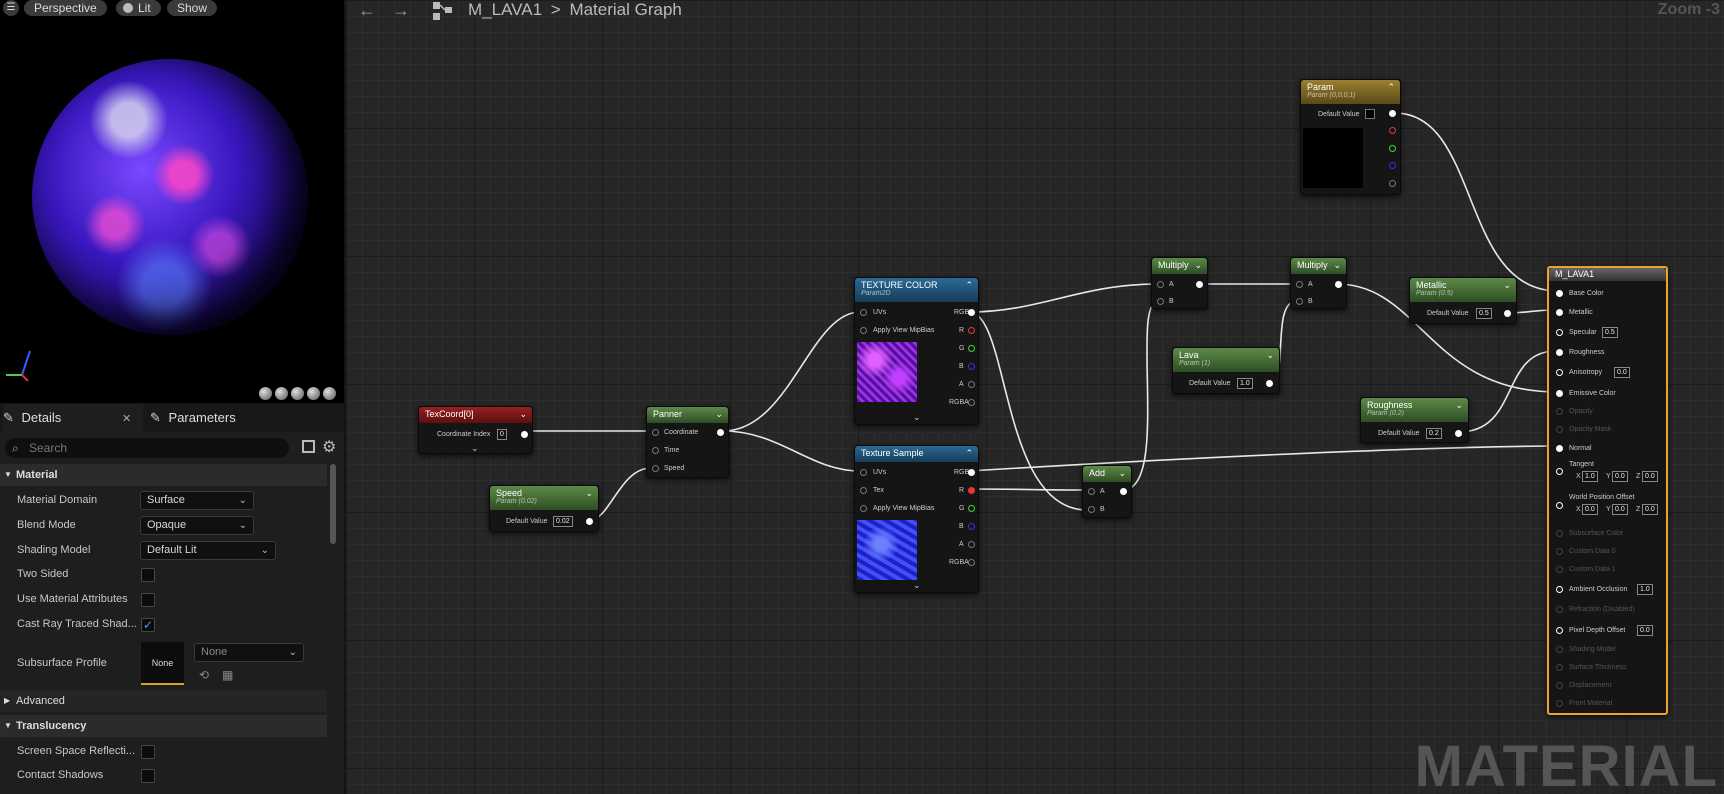 The width and height of the screenshot is (1724, 794). I want to click on close-icon: ✕, so click(126, 418).